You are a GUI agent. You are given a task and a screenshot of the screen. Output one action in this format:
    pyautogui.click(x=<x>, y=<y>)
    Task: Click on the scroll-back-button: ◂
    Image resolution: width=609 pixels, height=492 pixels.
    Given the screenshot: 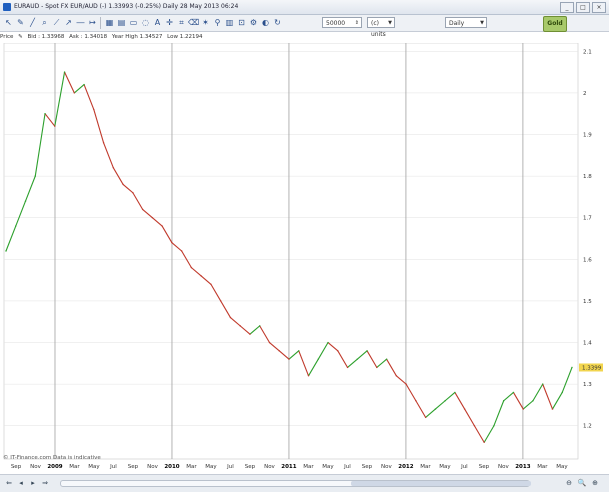 What is the action you would take?
    pyautogui.click(x=21, y=483)
    